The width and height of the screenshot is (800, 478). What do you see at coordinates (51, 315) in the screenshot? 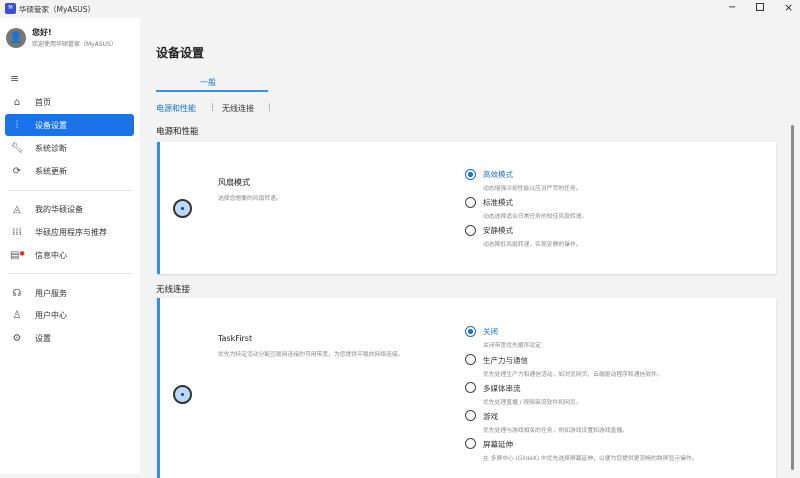
I see `sidebar-item-label: 用户中心` at bounding box center [51, 315].